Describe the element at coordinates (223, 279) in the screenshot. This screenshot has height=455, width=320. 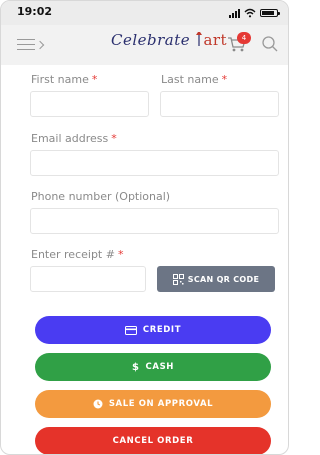
I see `scan-qr-label: SCAN QR CODE` at that location.